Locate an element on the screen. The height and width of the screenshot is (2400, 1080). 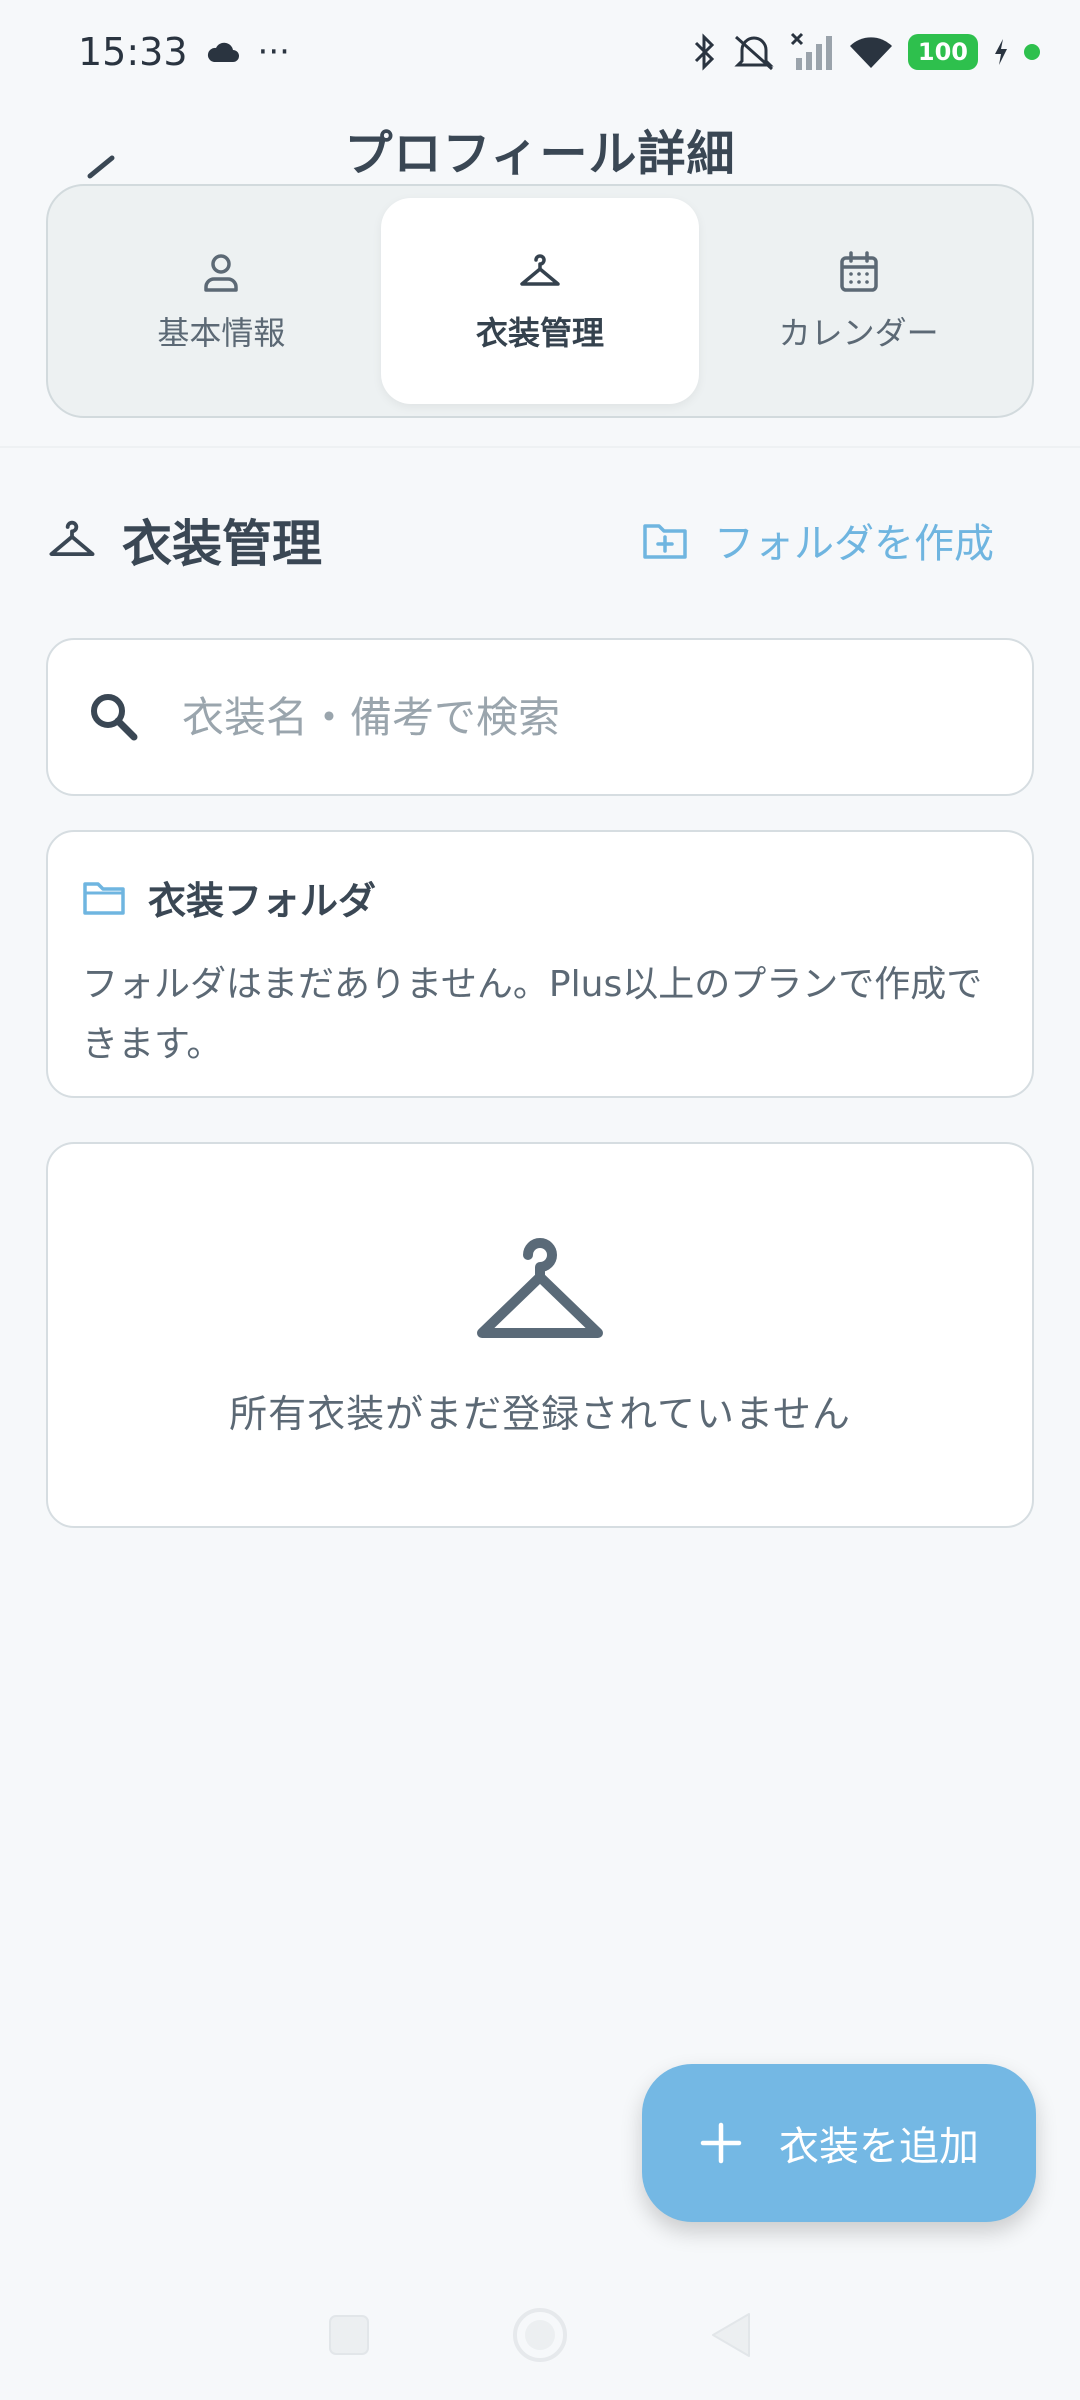
signal-icon is located at coordinates (811, 51).